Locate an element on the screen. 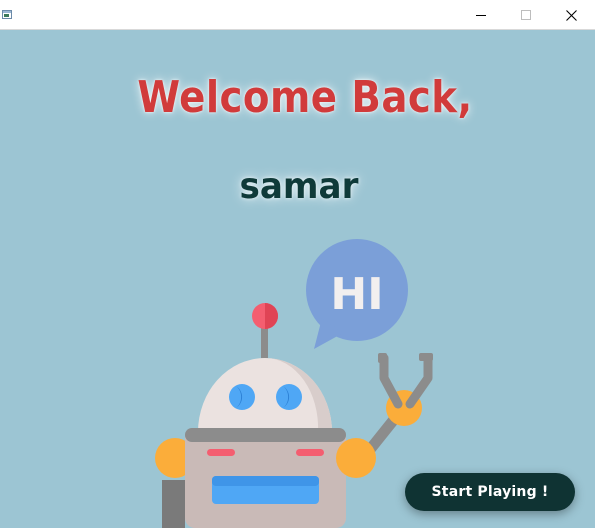 Image resolution: width=595 pixels, height=528 pixels. close-icon is located at coordinates (571, 15).